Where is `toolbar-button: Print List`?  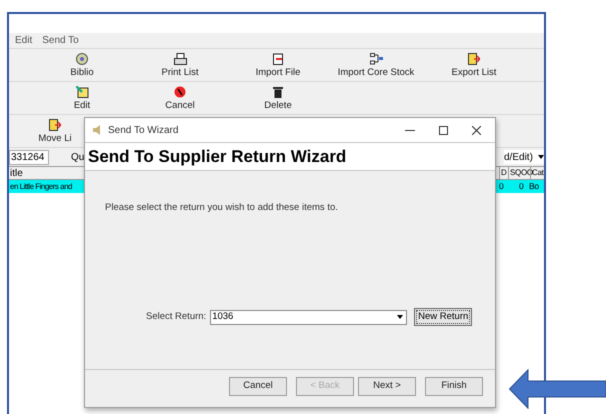
toolbar-button: Print List is located at coordinates (180, 65).